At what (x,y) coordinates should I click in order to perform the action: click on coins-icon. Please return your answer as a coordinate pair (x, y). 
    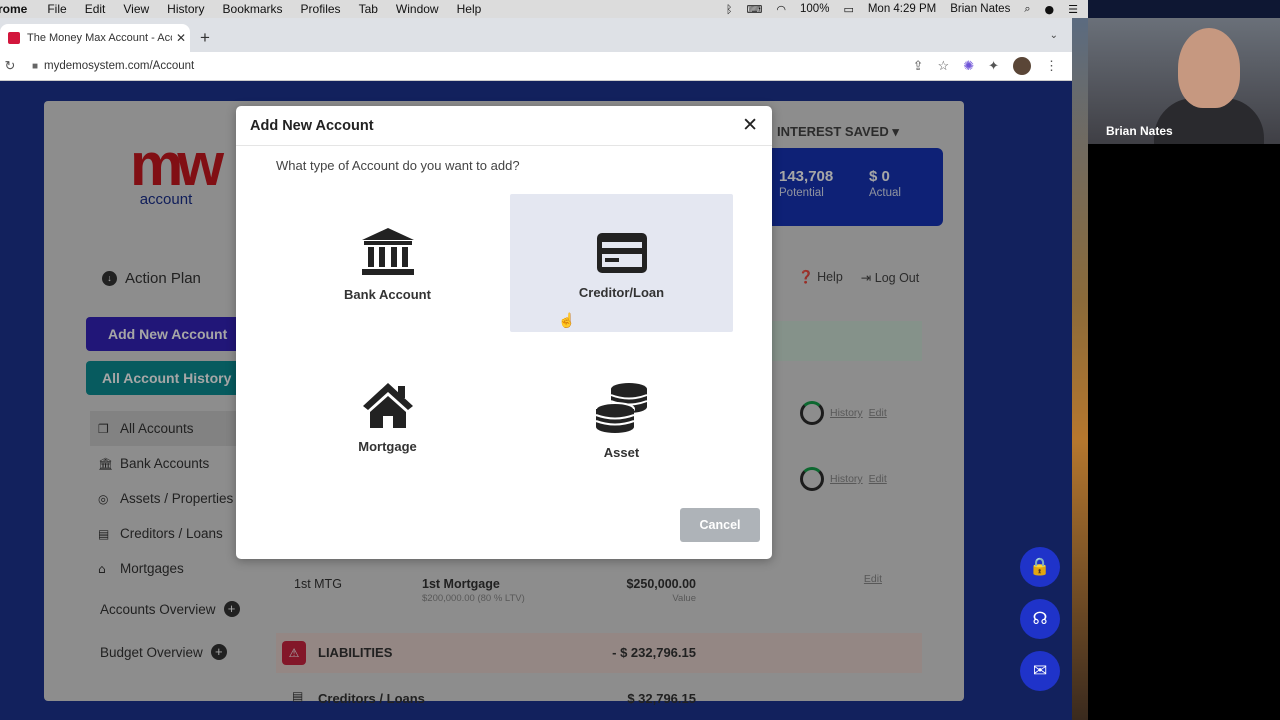
    Looking at the image, I should click on (620, 408).